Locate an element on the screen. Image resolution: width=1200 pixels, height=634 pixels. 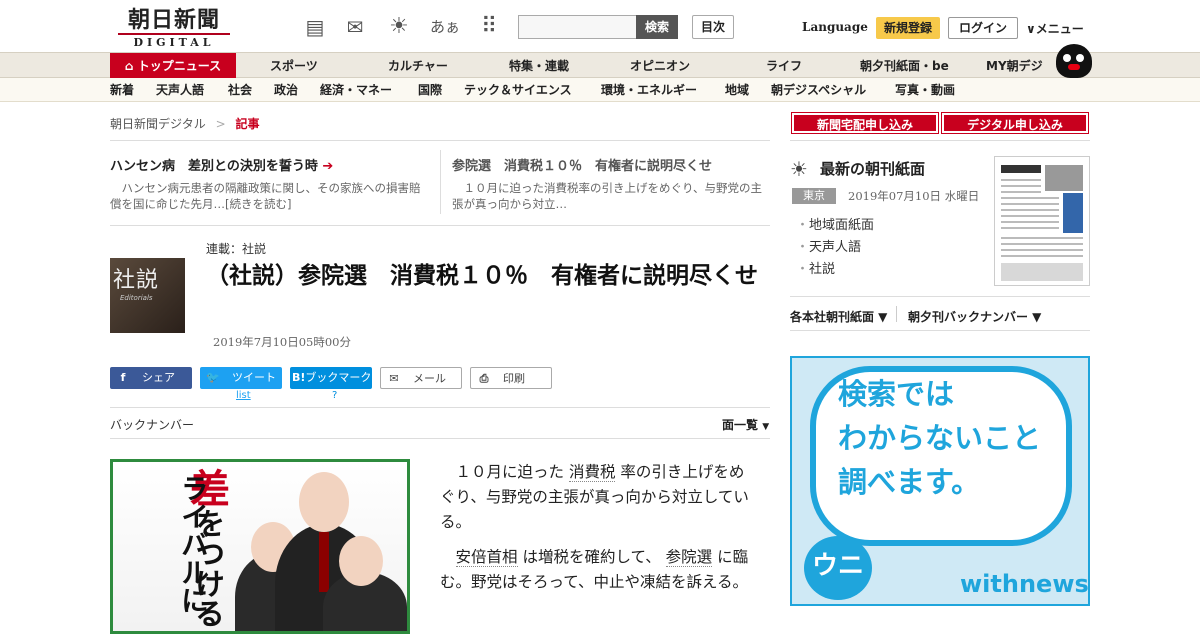
nav2-politics: 政治 is located at coordinates (286, 90).